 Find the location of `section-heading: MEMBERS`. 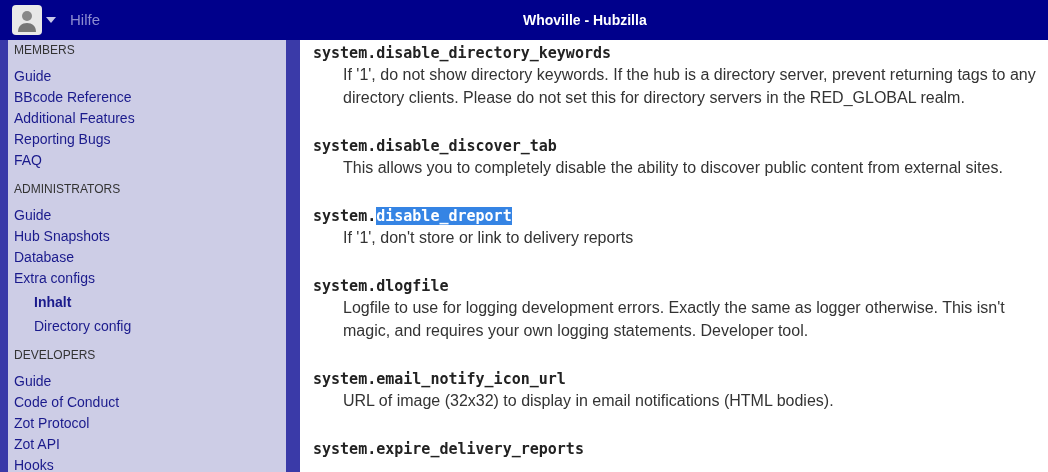

section-heading: MEMBERS is located at coordinates (45, 50).